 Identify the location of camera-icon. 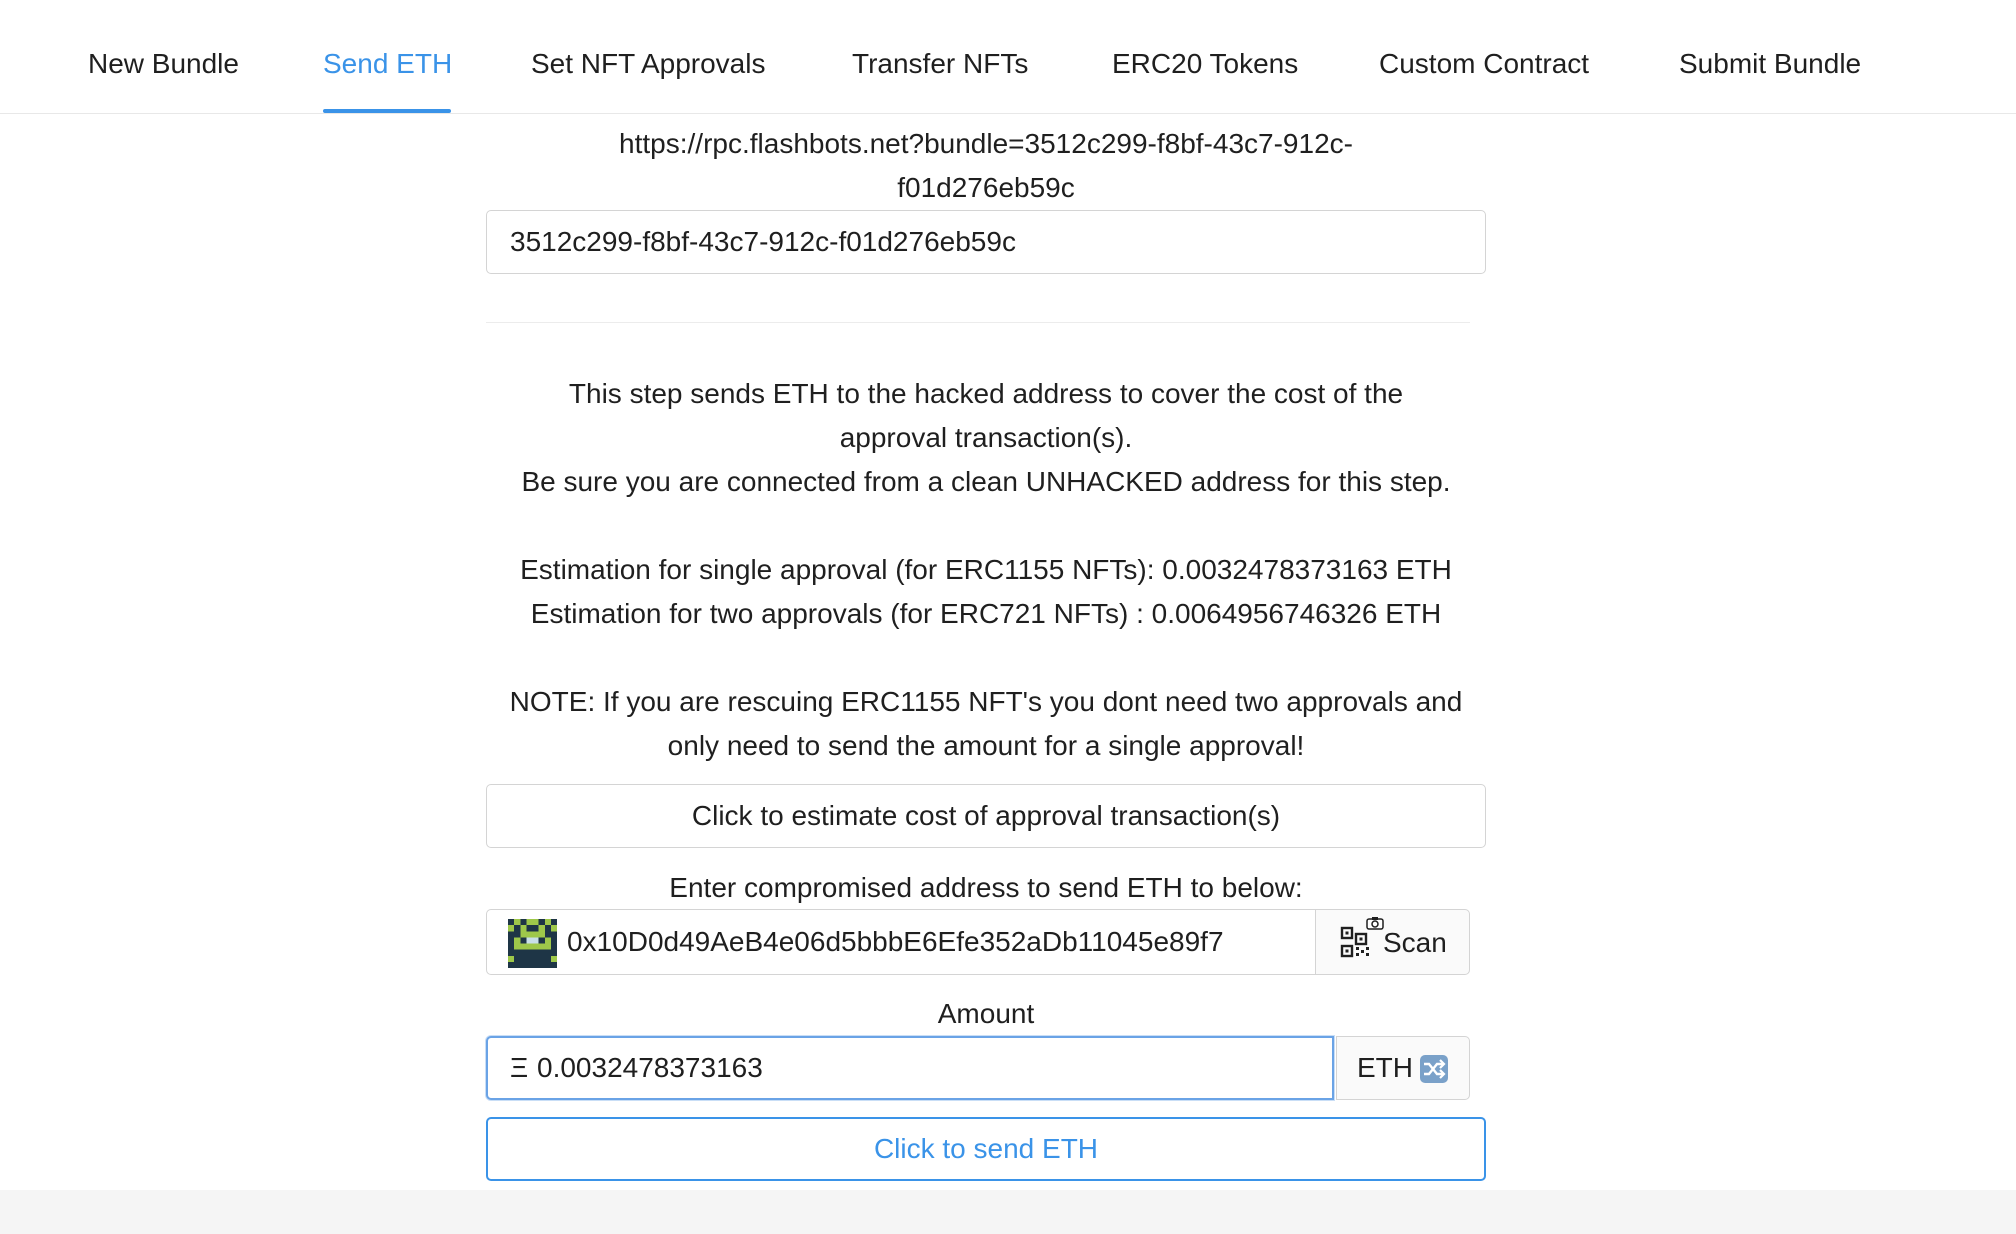
(1375, 923).